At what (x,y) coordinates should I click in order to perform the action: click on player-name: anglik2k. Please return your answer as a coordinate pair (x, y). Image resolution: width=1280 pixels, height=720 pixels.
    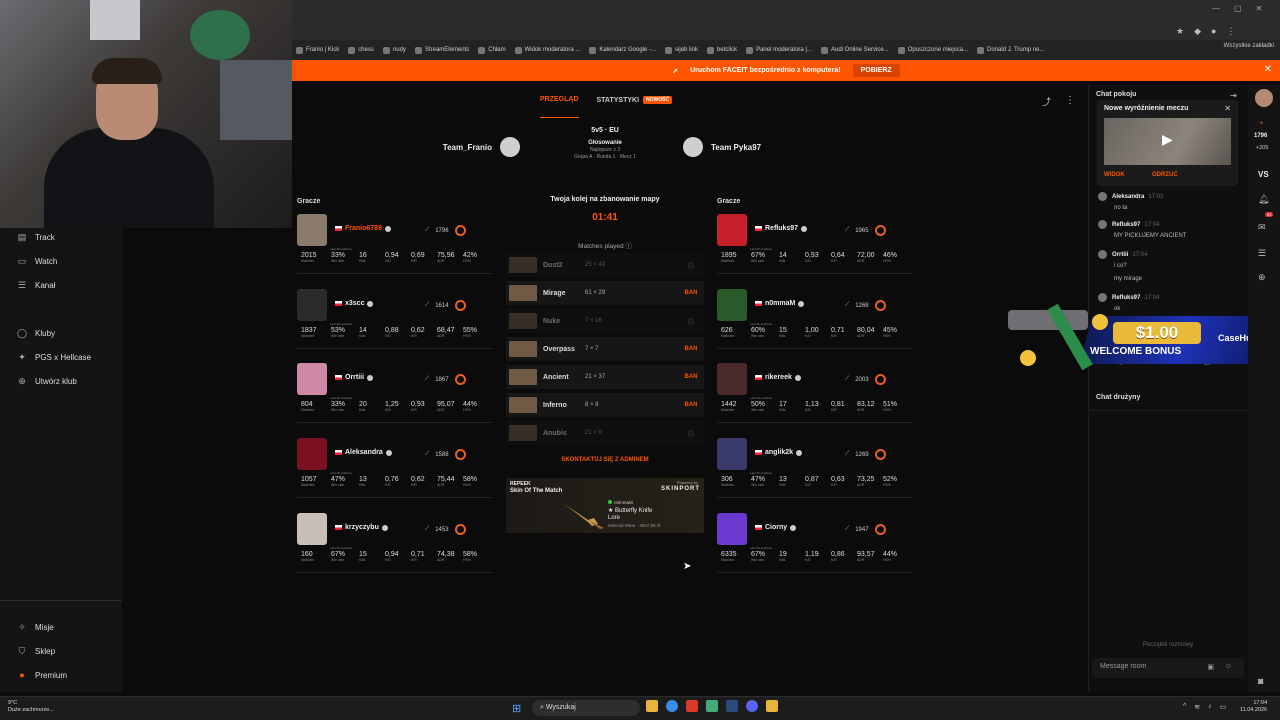
    Looking at the image, I should click on (779, 452).